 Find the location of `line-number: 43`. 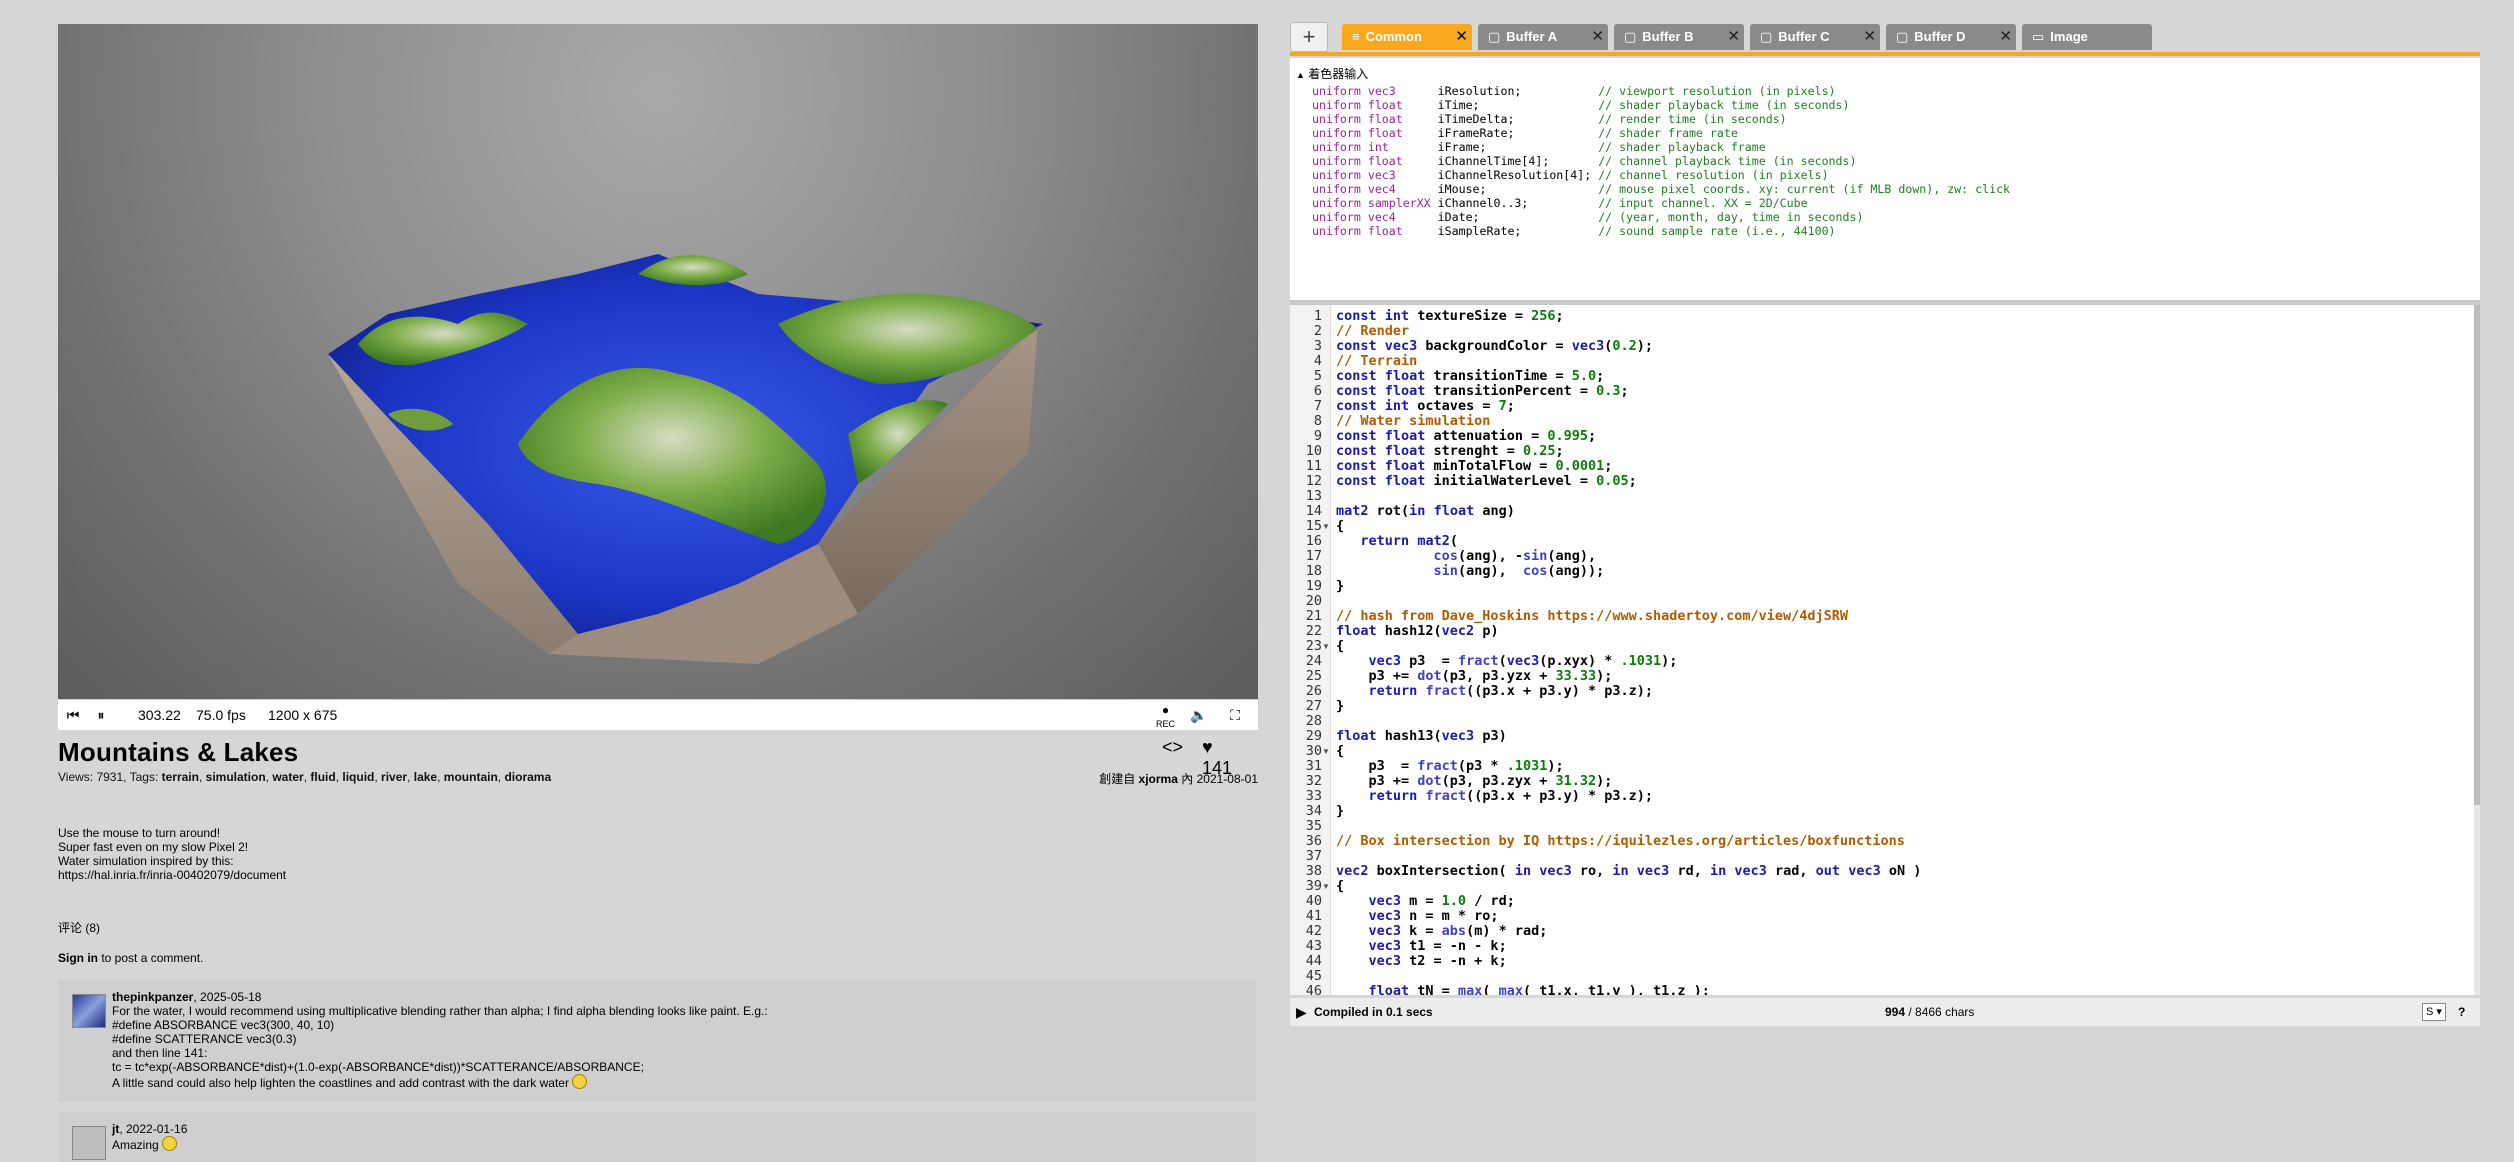

line-number: 43 is located at coordinates (1313, 946).